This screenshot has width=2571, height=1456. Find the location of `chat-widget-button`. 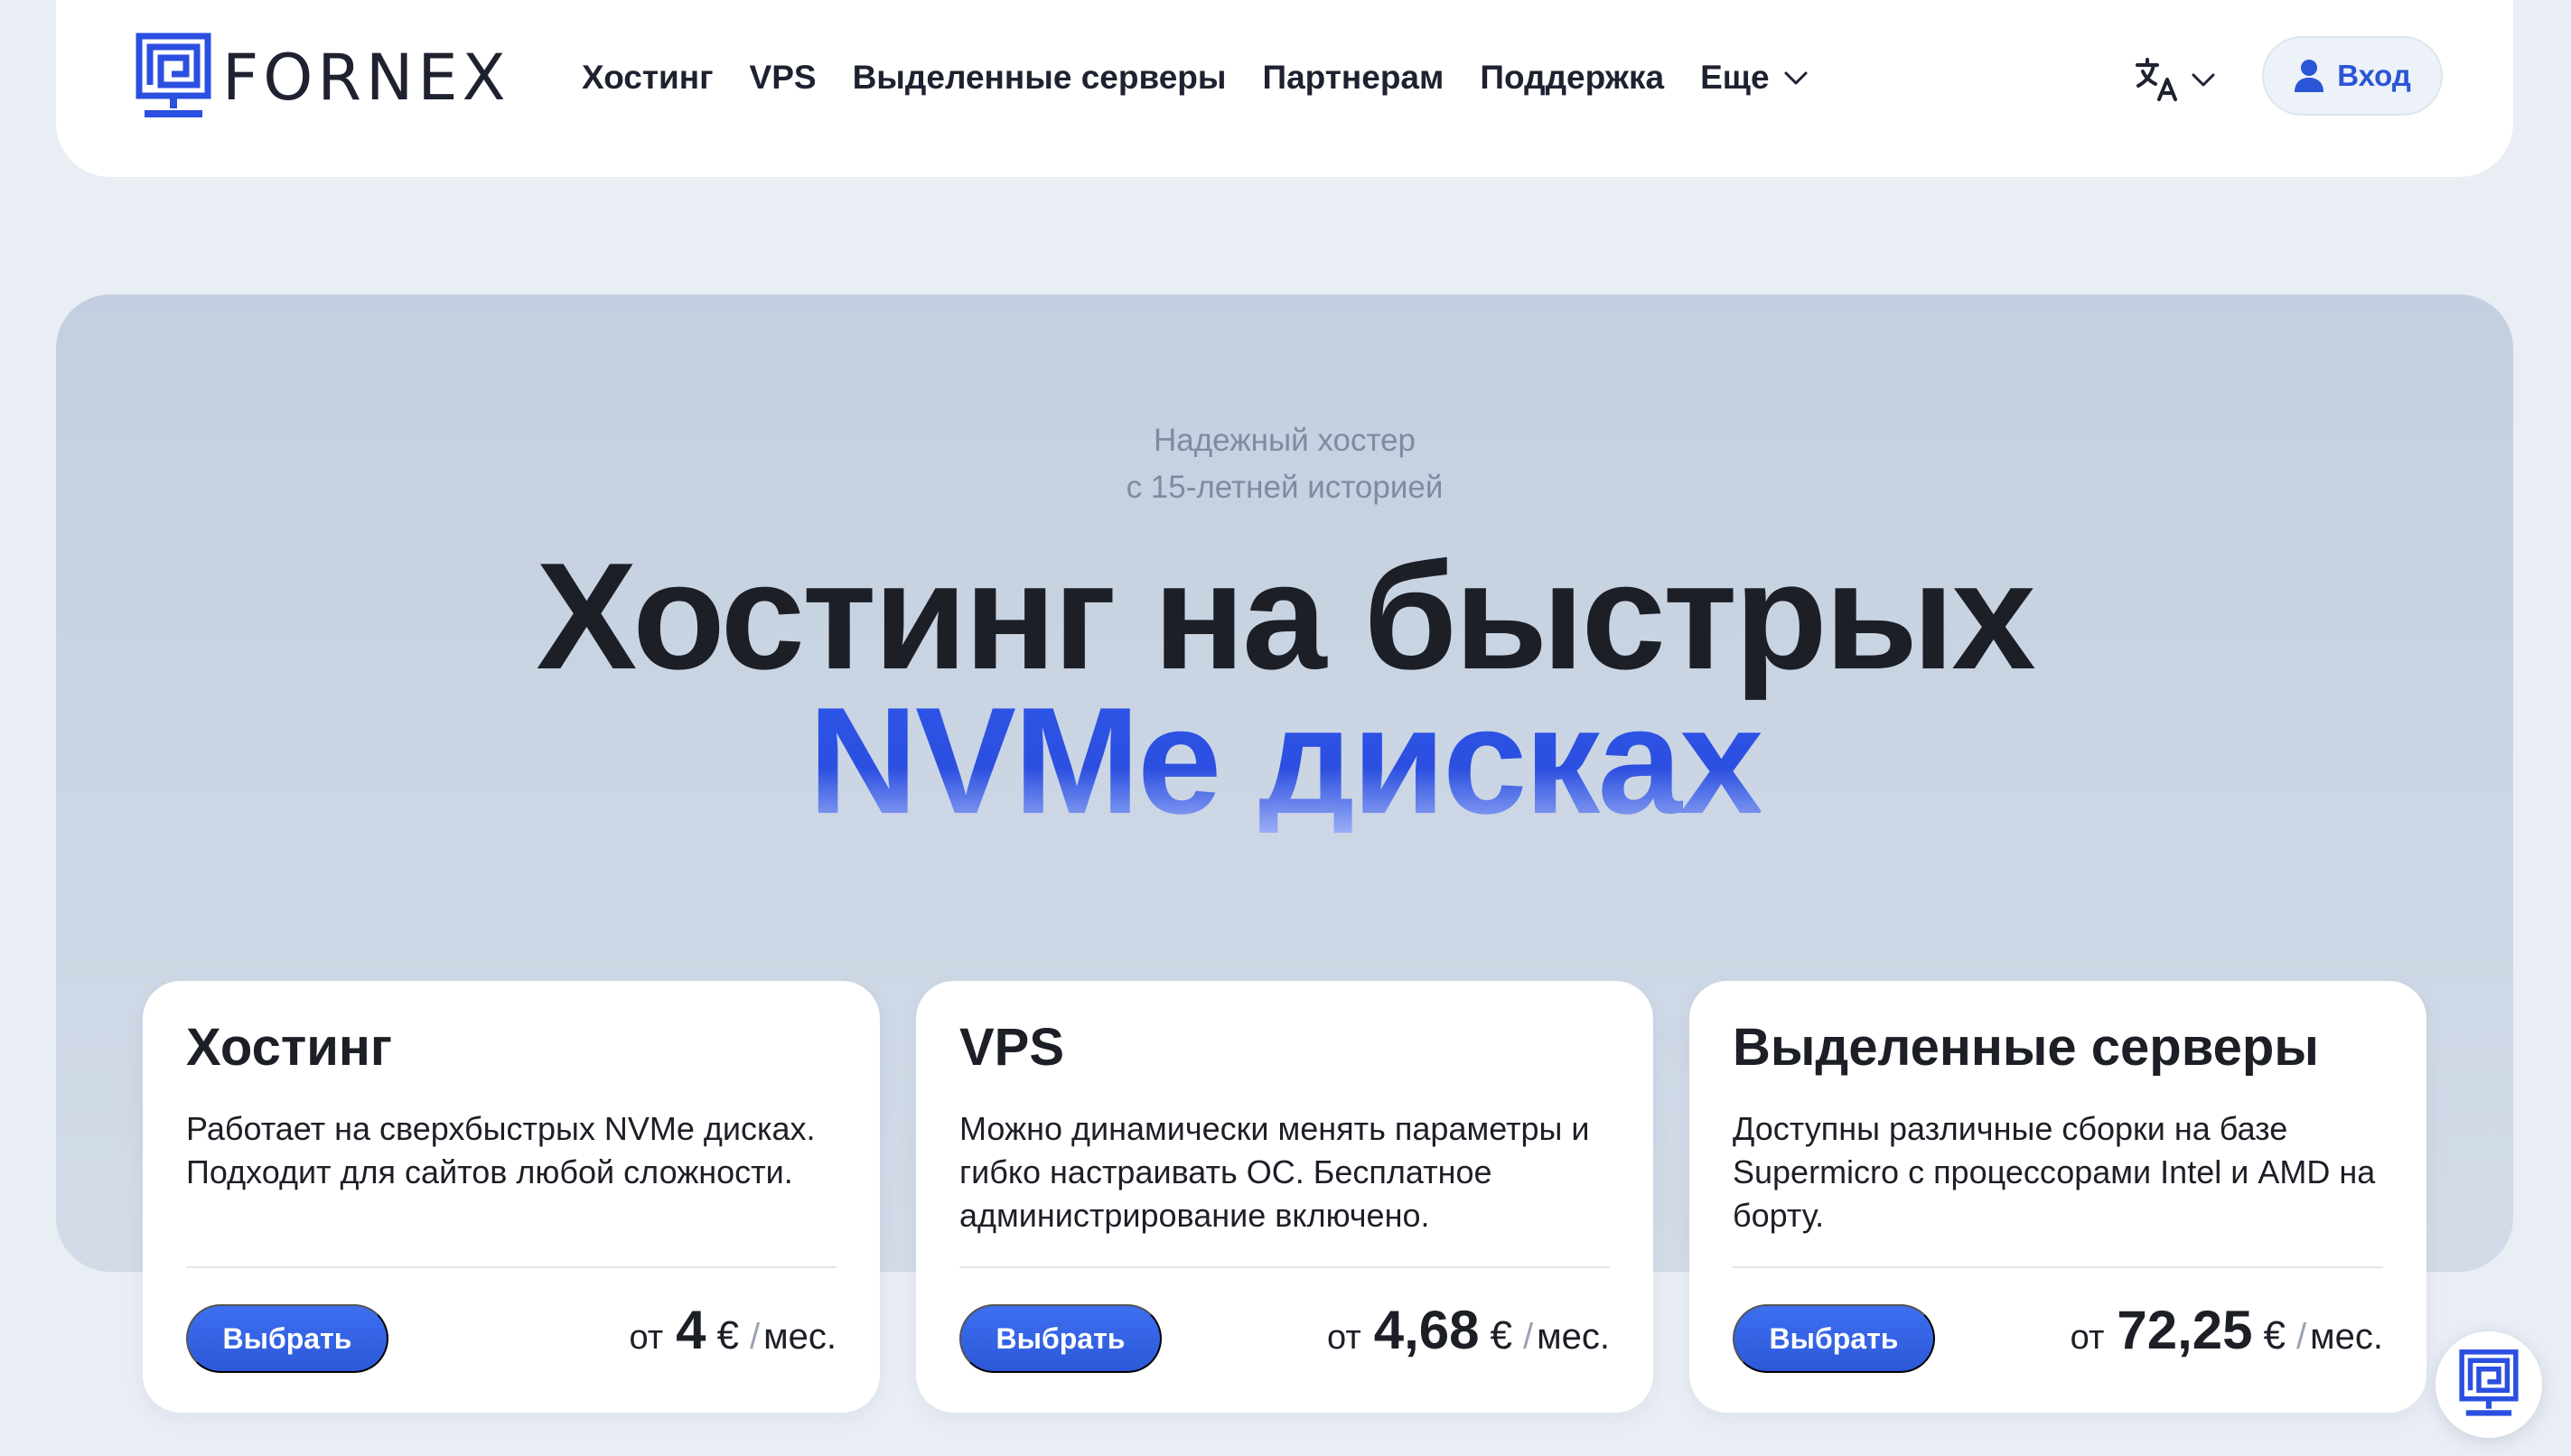

chat-widget-button is located at coordinates (2488, 1384).